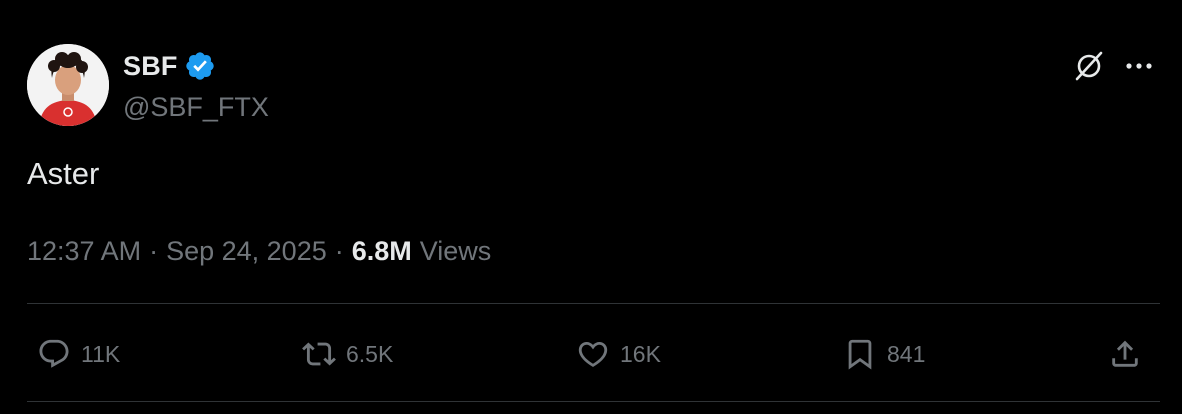  Describe the element at coordinates (618, 354) in the screenshot. I see `like-button: 16K` at that location.